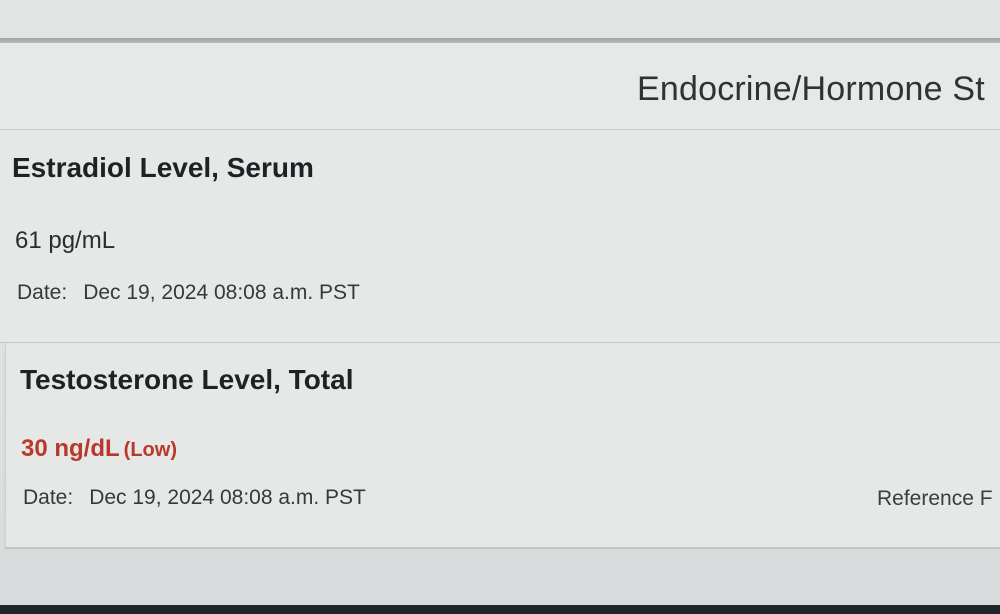 This screenshot has height=614, width=1000. Describe the element at coordinates (500, 609) in the screenshot. I see `screen-bezel` at that location.